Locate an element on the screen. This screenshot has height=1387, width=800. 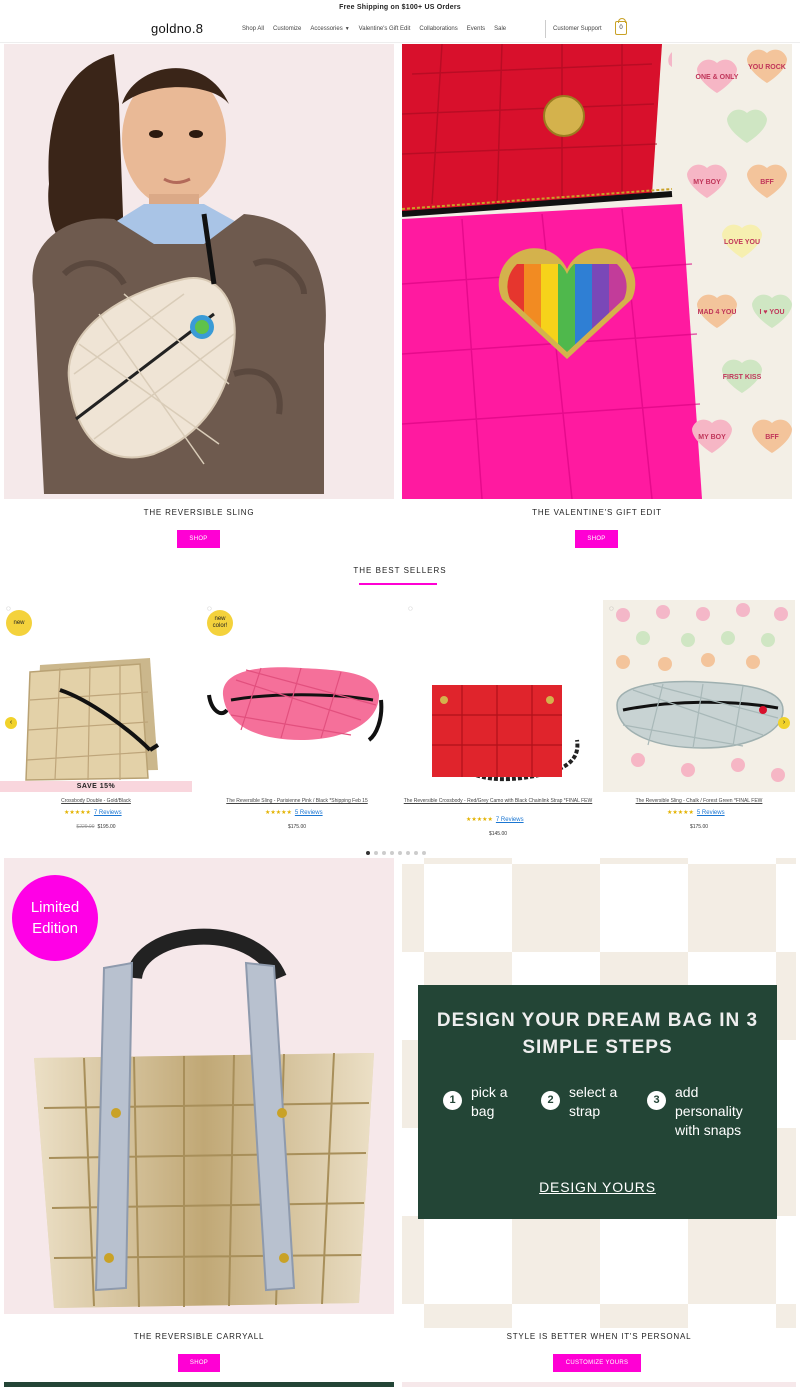
save-badge: SAVE 15% is located at coordinates (96, 786).